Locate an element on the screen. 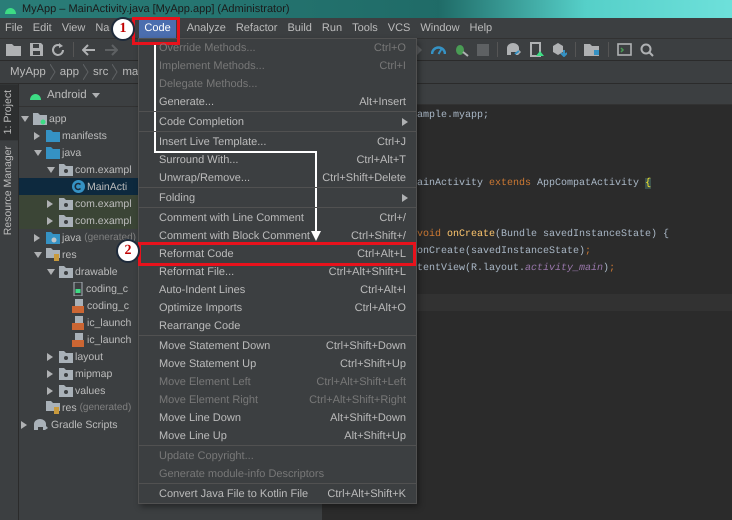 The image size is (732, 520). tree-item-label: app is located at coordinates (58, 118).